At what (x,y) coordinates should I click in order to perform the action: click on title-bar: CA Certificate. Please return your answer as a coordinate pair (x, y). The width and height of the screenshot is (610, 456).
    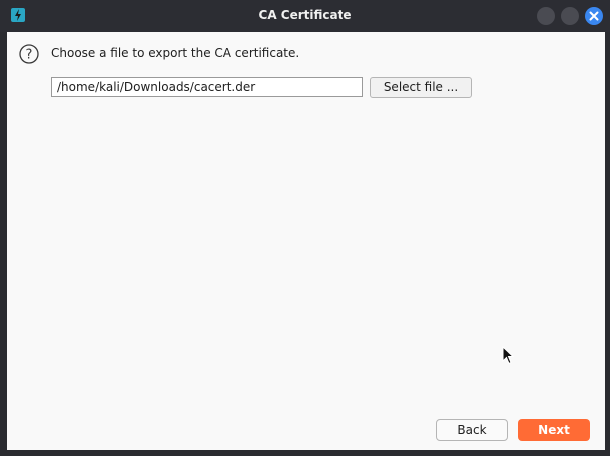
    Looking at the image, I should click on (305, 16).